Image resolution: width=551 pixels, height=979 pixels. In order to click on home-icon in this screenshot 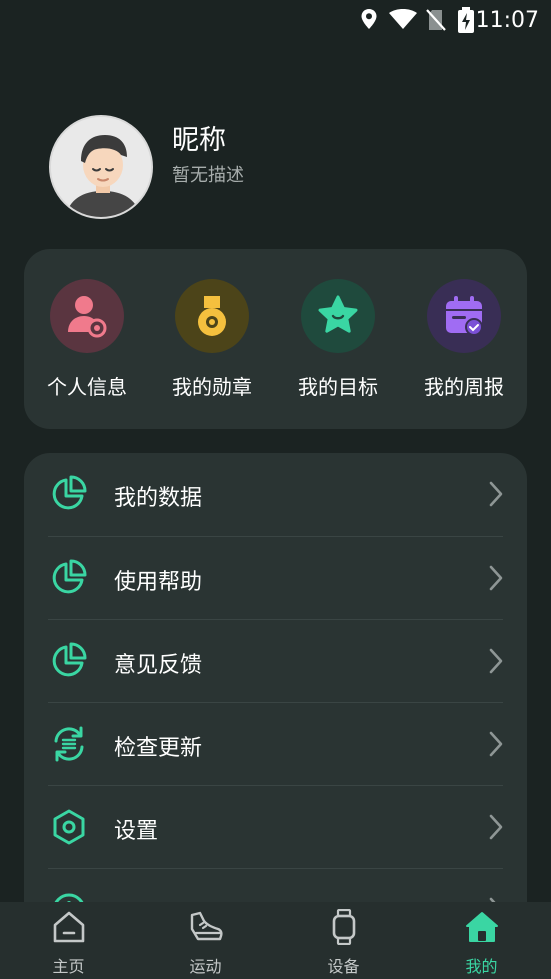, I will do `click(69, 927)`.